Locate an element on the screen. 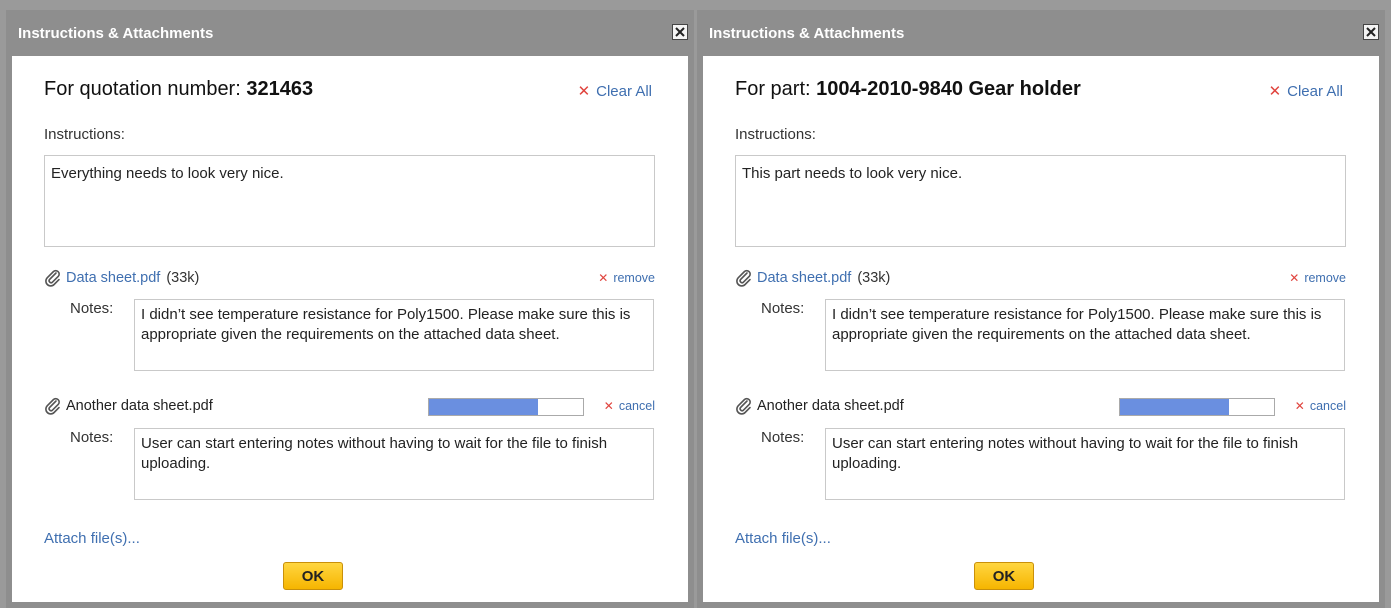 This screenshot has width=1391, height=608. instructions-textarea: Everything needs to look very nice. is located at coordinates (349, 201).